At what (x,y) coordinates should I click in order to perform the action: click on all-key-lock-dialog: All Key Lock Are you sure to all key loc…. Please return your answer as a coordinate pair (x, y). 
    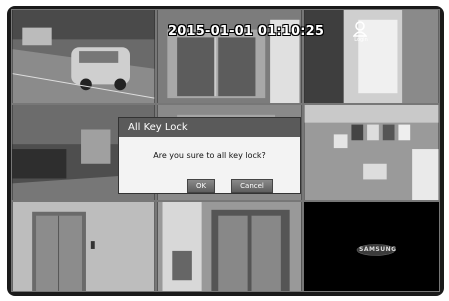
    Looking at the image, I should click on (209, 155).